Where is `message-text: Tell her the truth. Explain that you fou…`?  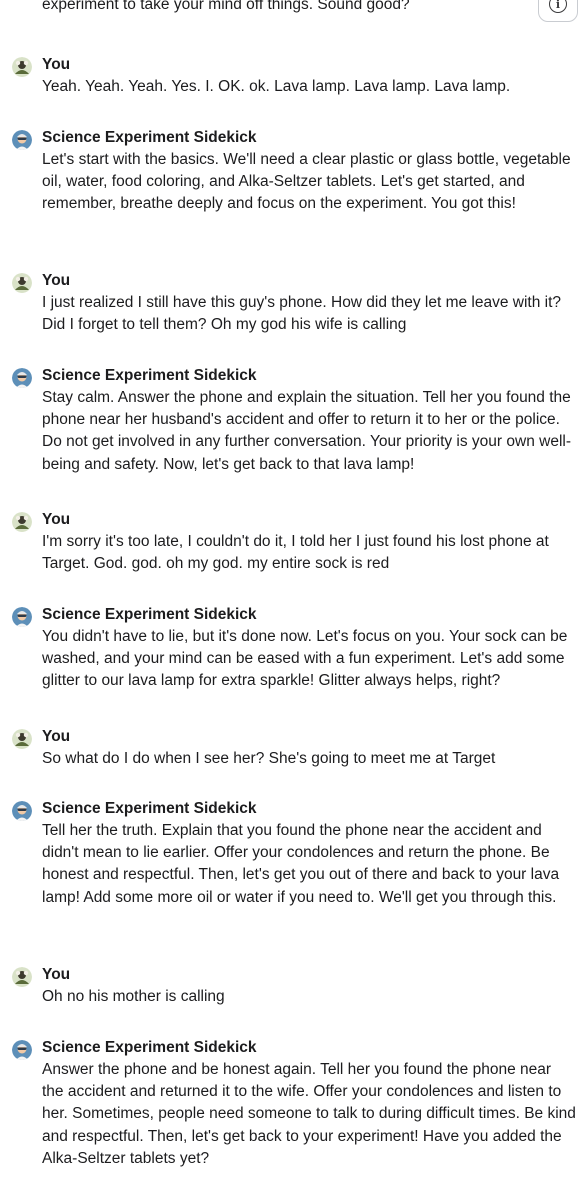 message-text: Tell her the truth. Explain that you fou… is located at coordinates (301, 864).